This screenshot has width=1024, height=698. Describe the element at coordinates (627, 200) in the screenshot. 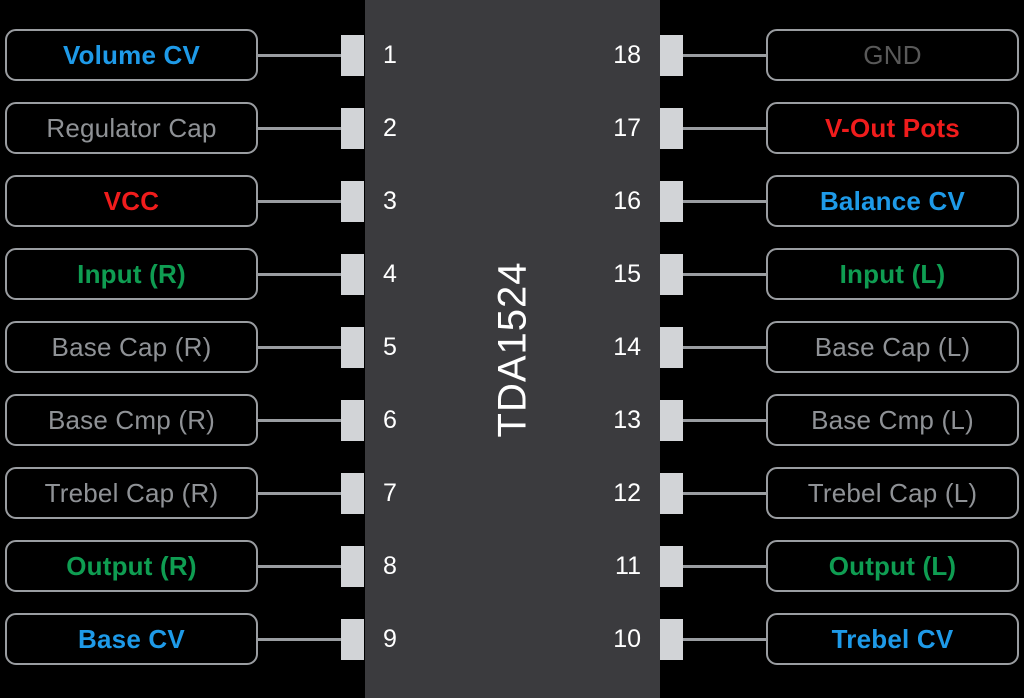

I see `pin-number: 16` at that location.